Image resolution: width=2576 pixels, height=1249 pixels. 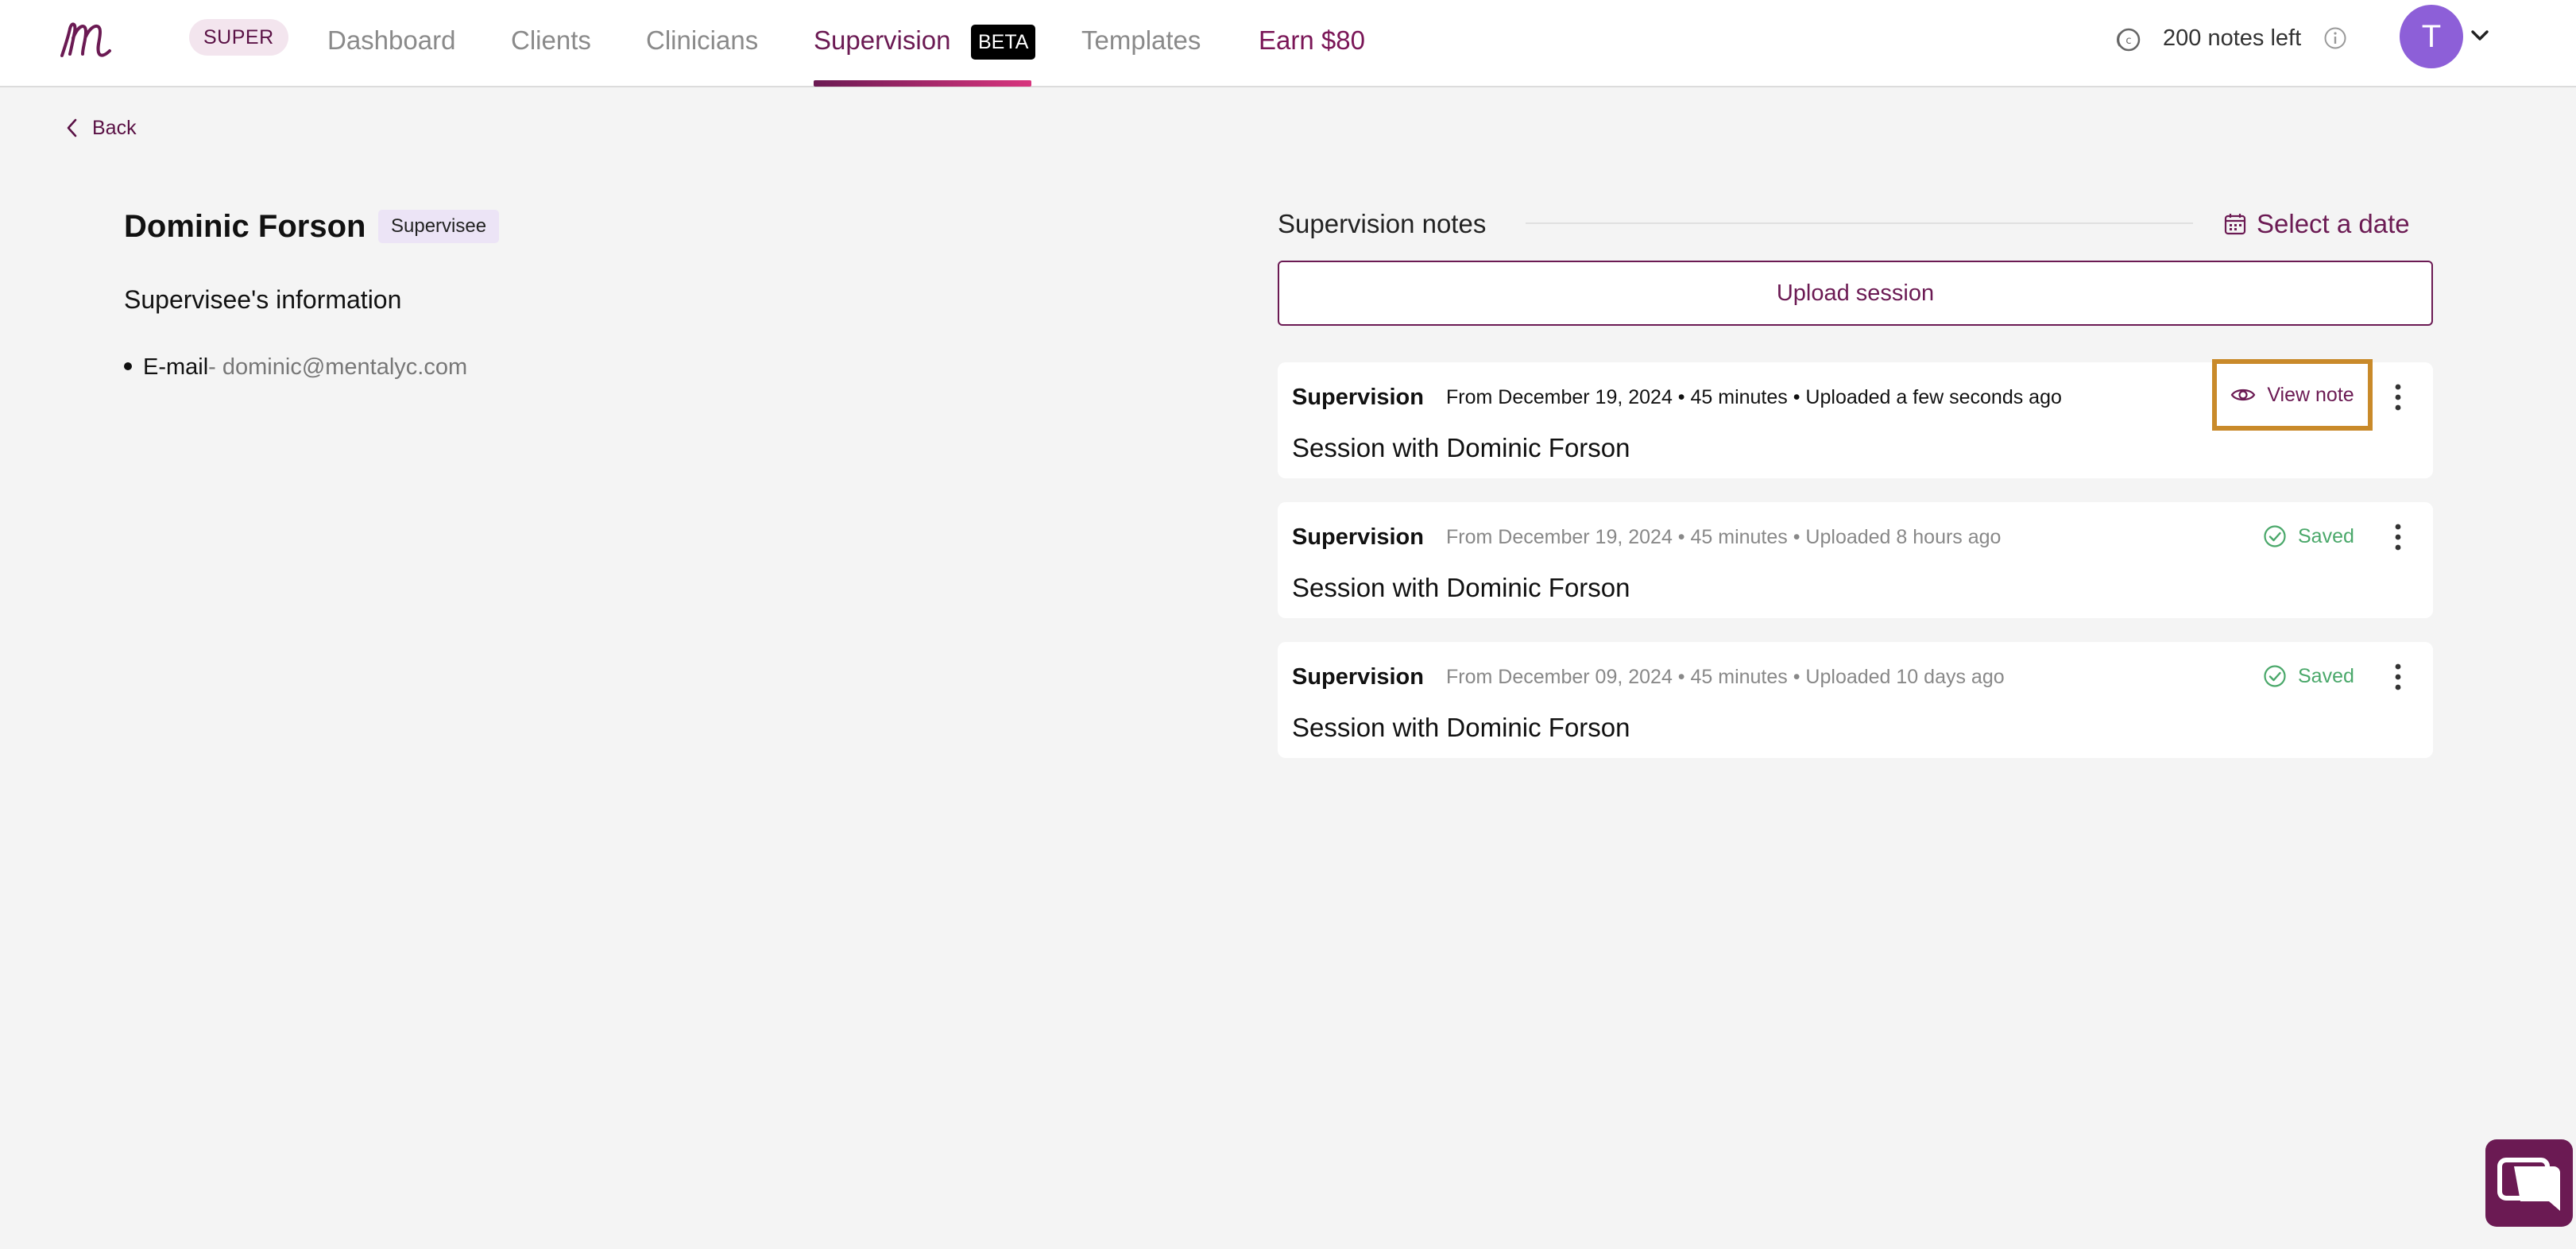 I want to click on eye-icon, so click(x=2243, y=395).